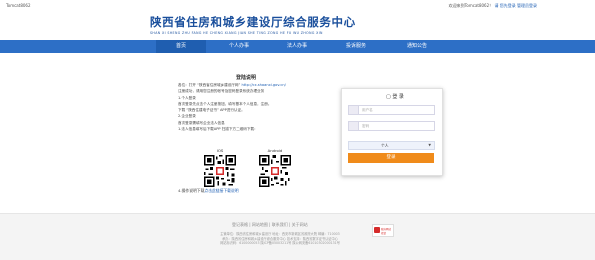 This screenshot has height=260, width=595. I want to click on qr-code-ios, so click(220, 171).